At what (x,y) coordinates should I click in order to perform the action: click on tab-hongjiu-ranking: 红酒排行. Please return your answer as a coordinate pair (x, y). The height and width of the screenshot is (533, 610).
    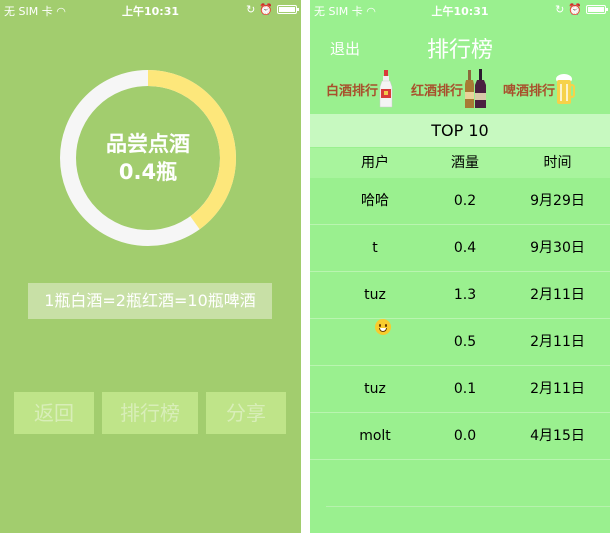
    Looking at the image, I should click on (450, 89).